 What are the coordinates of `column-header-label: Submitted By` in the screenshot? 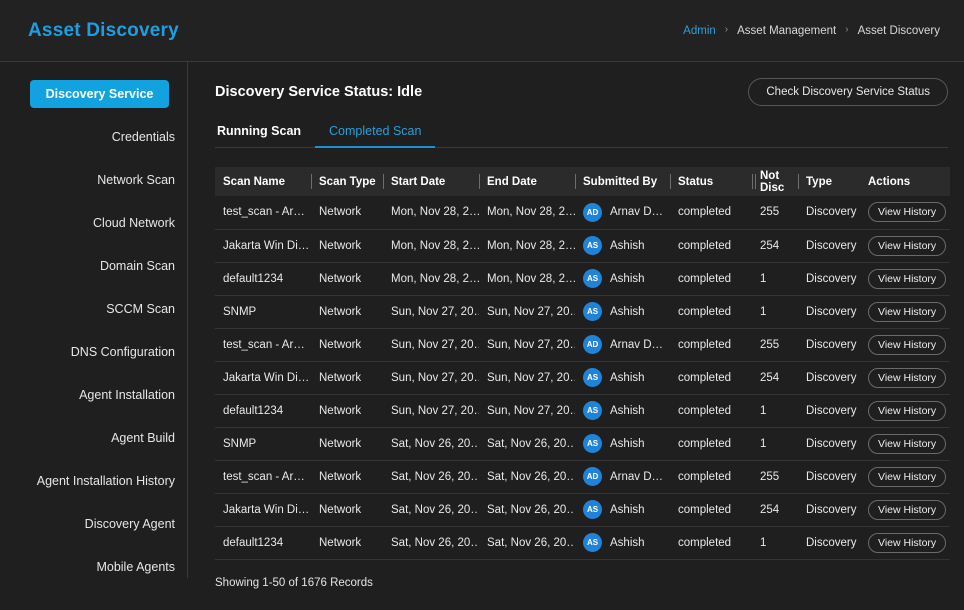 It's located at (620, 181).